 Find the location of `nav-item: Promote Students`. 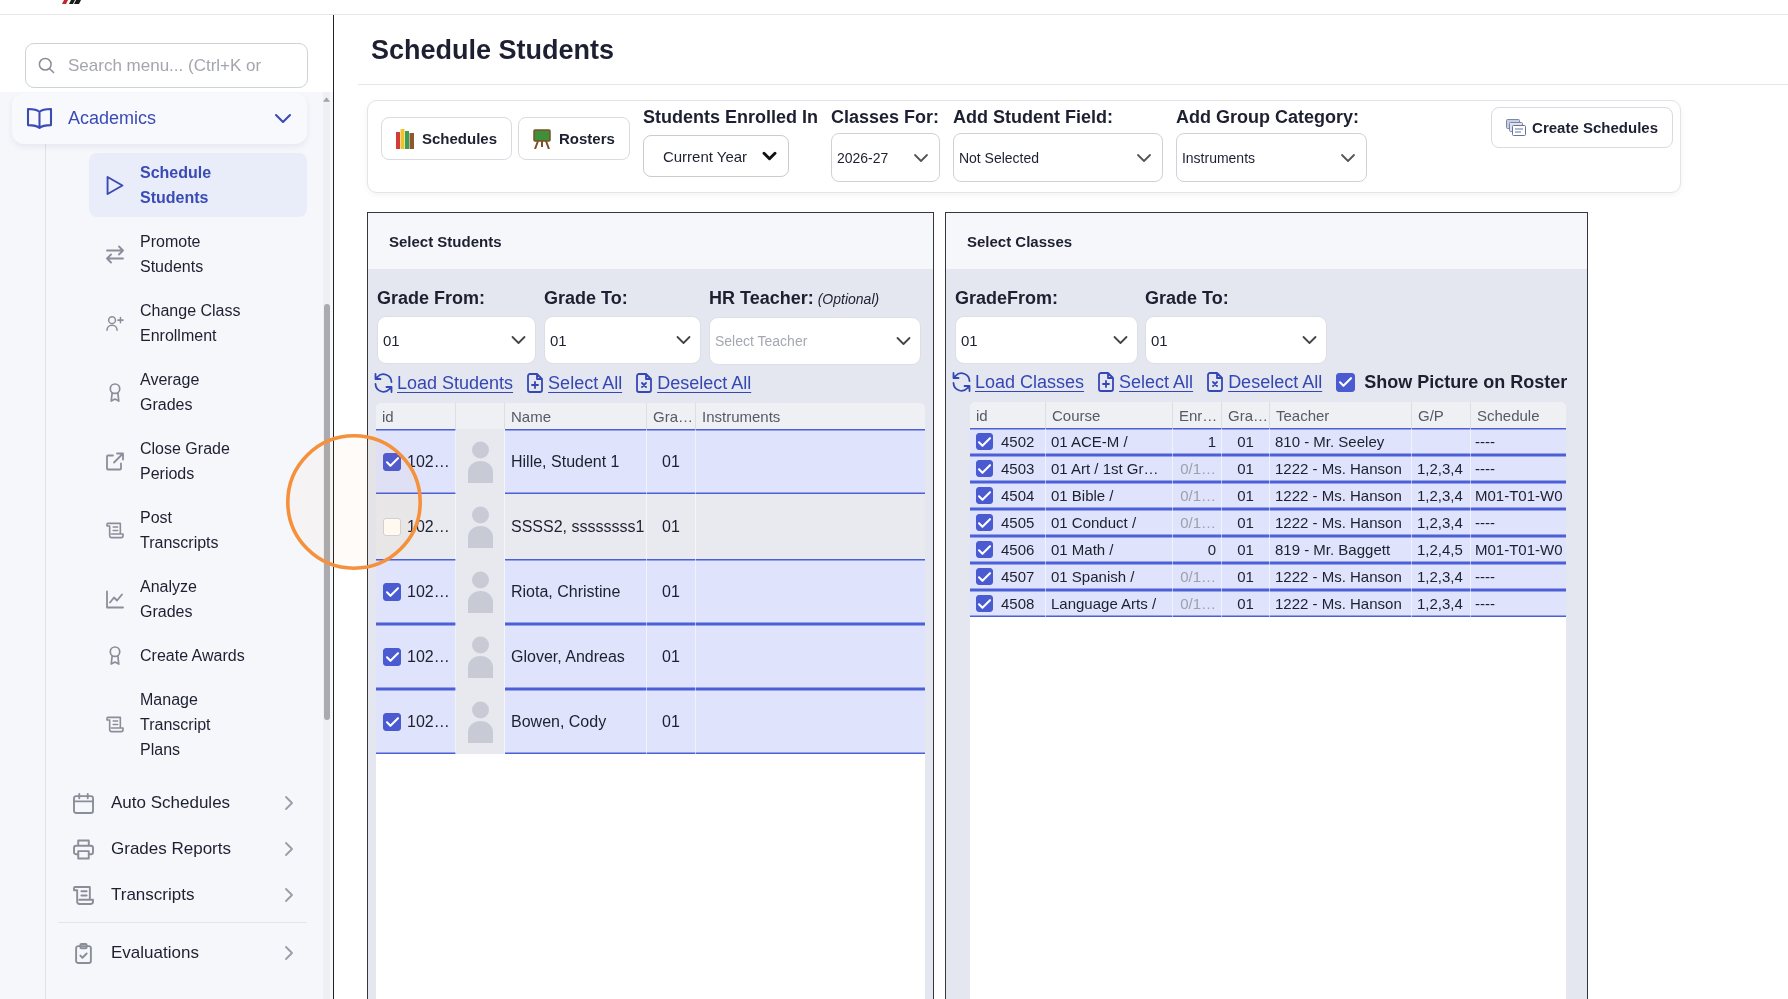

nav-item: Promote Students is located at coordinates (198, 254).